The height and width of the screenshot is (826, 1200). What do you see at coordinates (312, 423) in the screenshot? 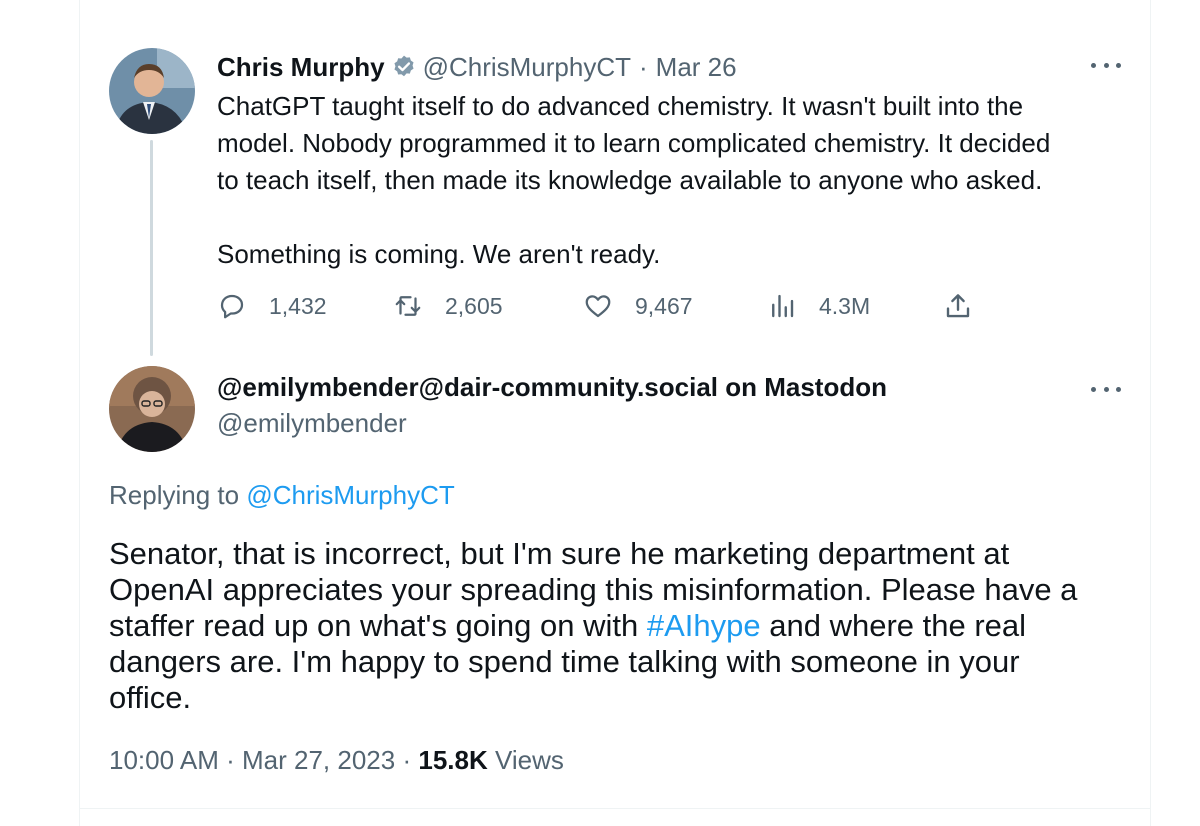
I see `reply-author-handle: @emilymbender` at bounding box center [312, 423].